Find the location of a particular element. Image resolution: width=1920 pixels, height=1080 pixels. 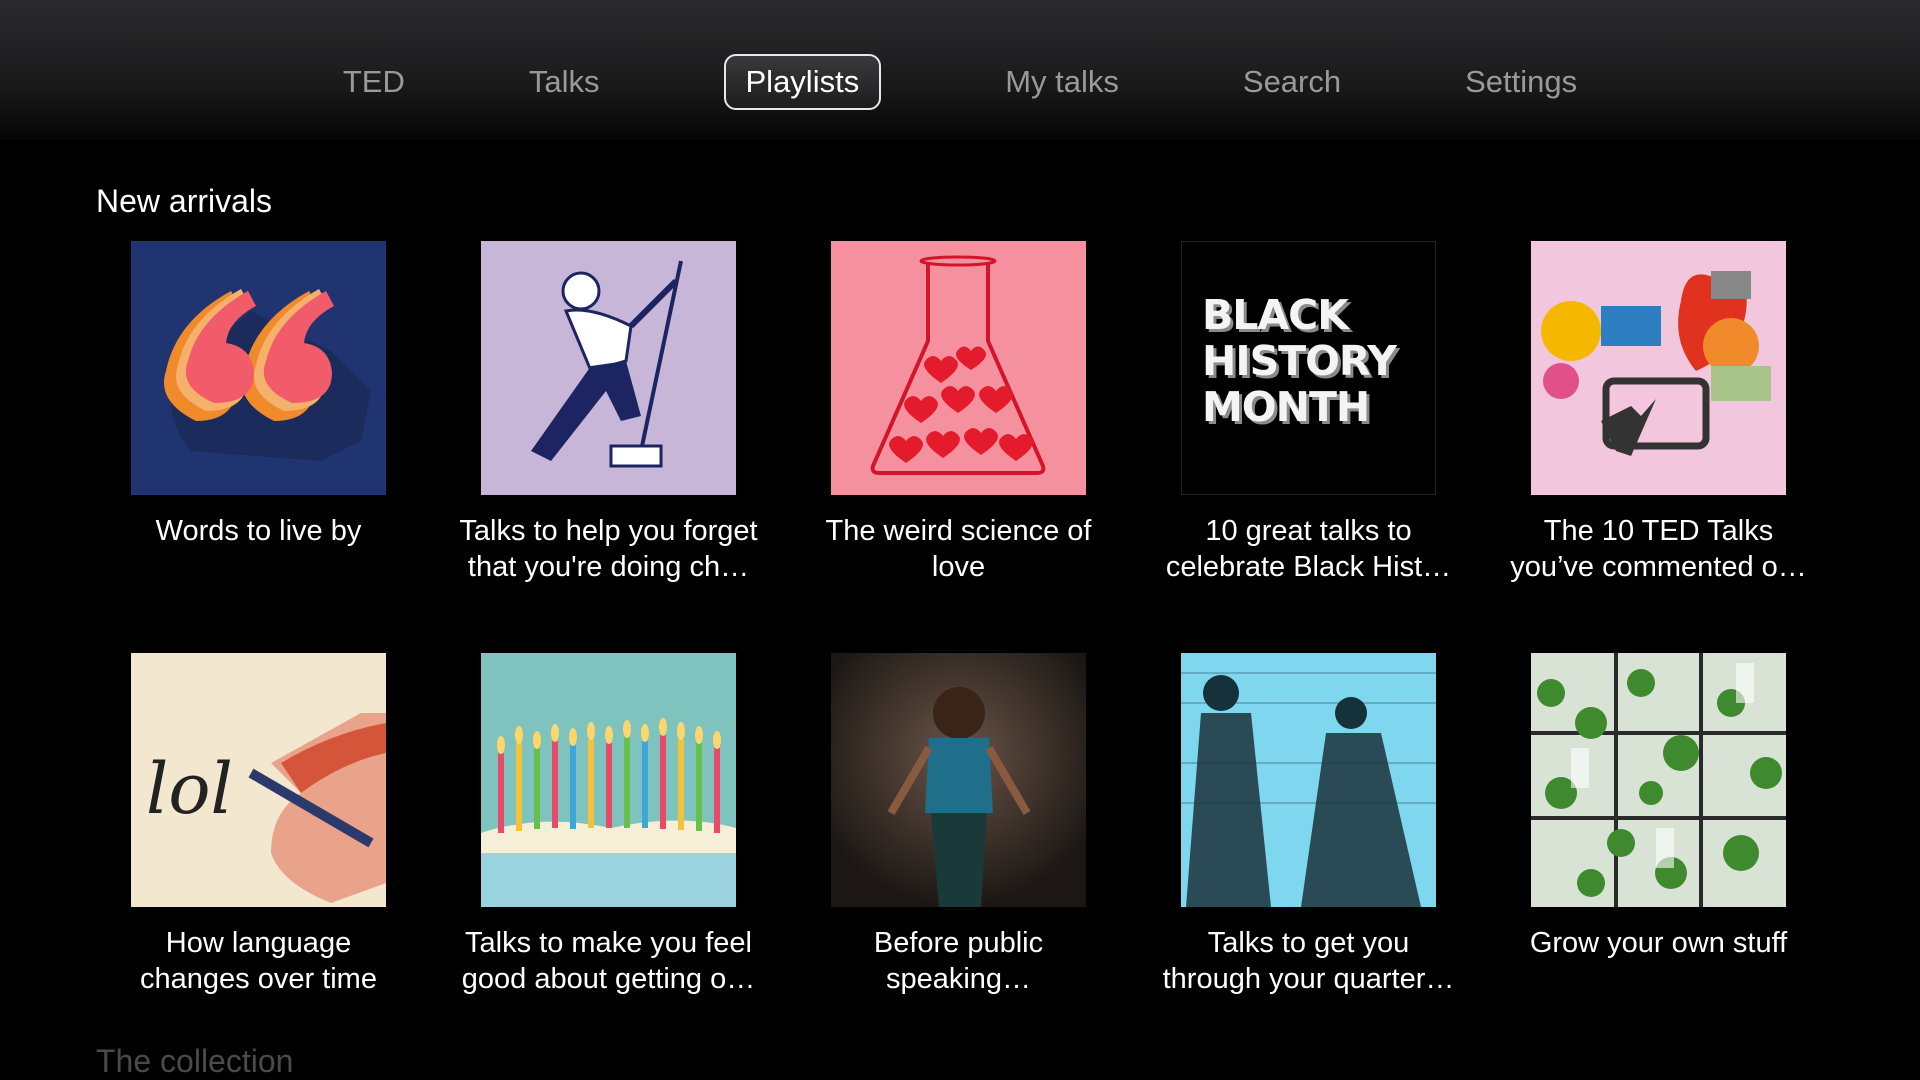

section-title-new-arrivals: New arrivals is located at coordinates (184, 201).